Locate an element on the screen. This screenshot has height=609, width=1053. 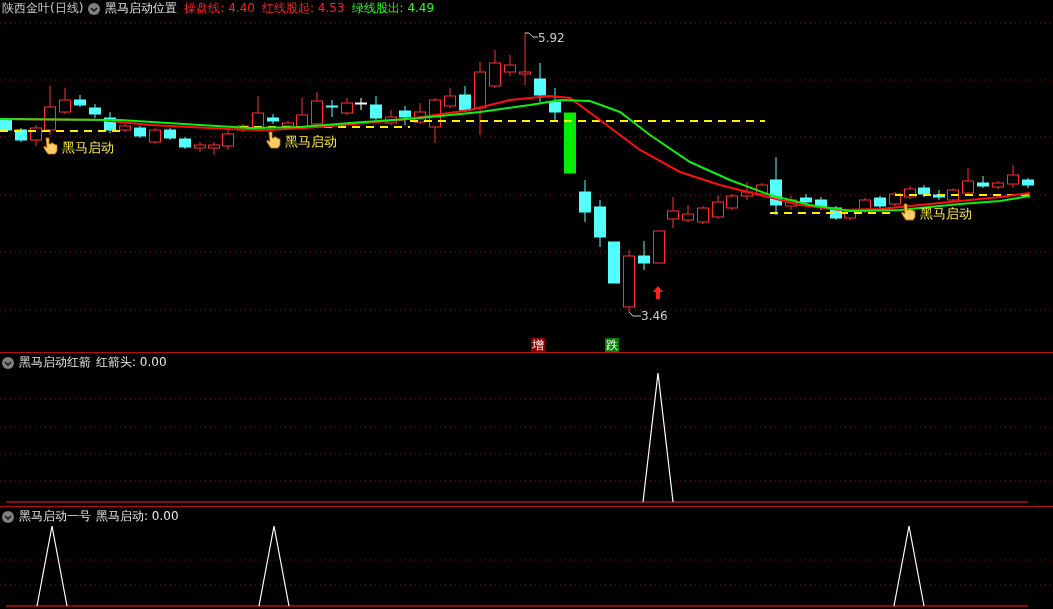
indicator-reading: 操盘线: 4.40 is located at coordinates (219, 8).